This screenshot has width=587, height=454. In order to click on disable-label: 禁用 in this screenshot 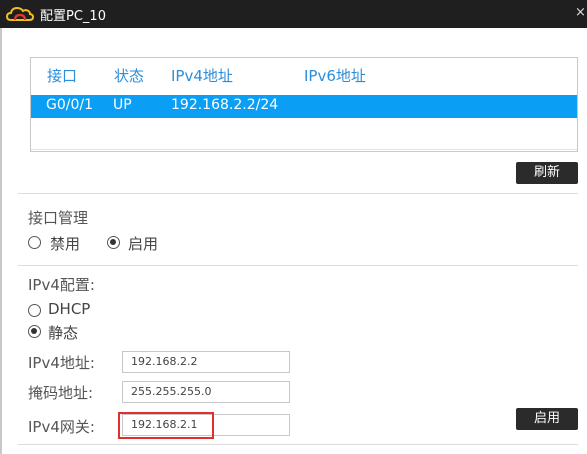, I will do `click(65, 244)`.